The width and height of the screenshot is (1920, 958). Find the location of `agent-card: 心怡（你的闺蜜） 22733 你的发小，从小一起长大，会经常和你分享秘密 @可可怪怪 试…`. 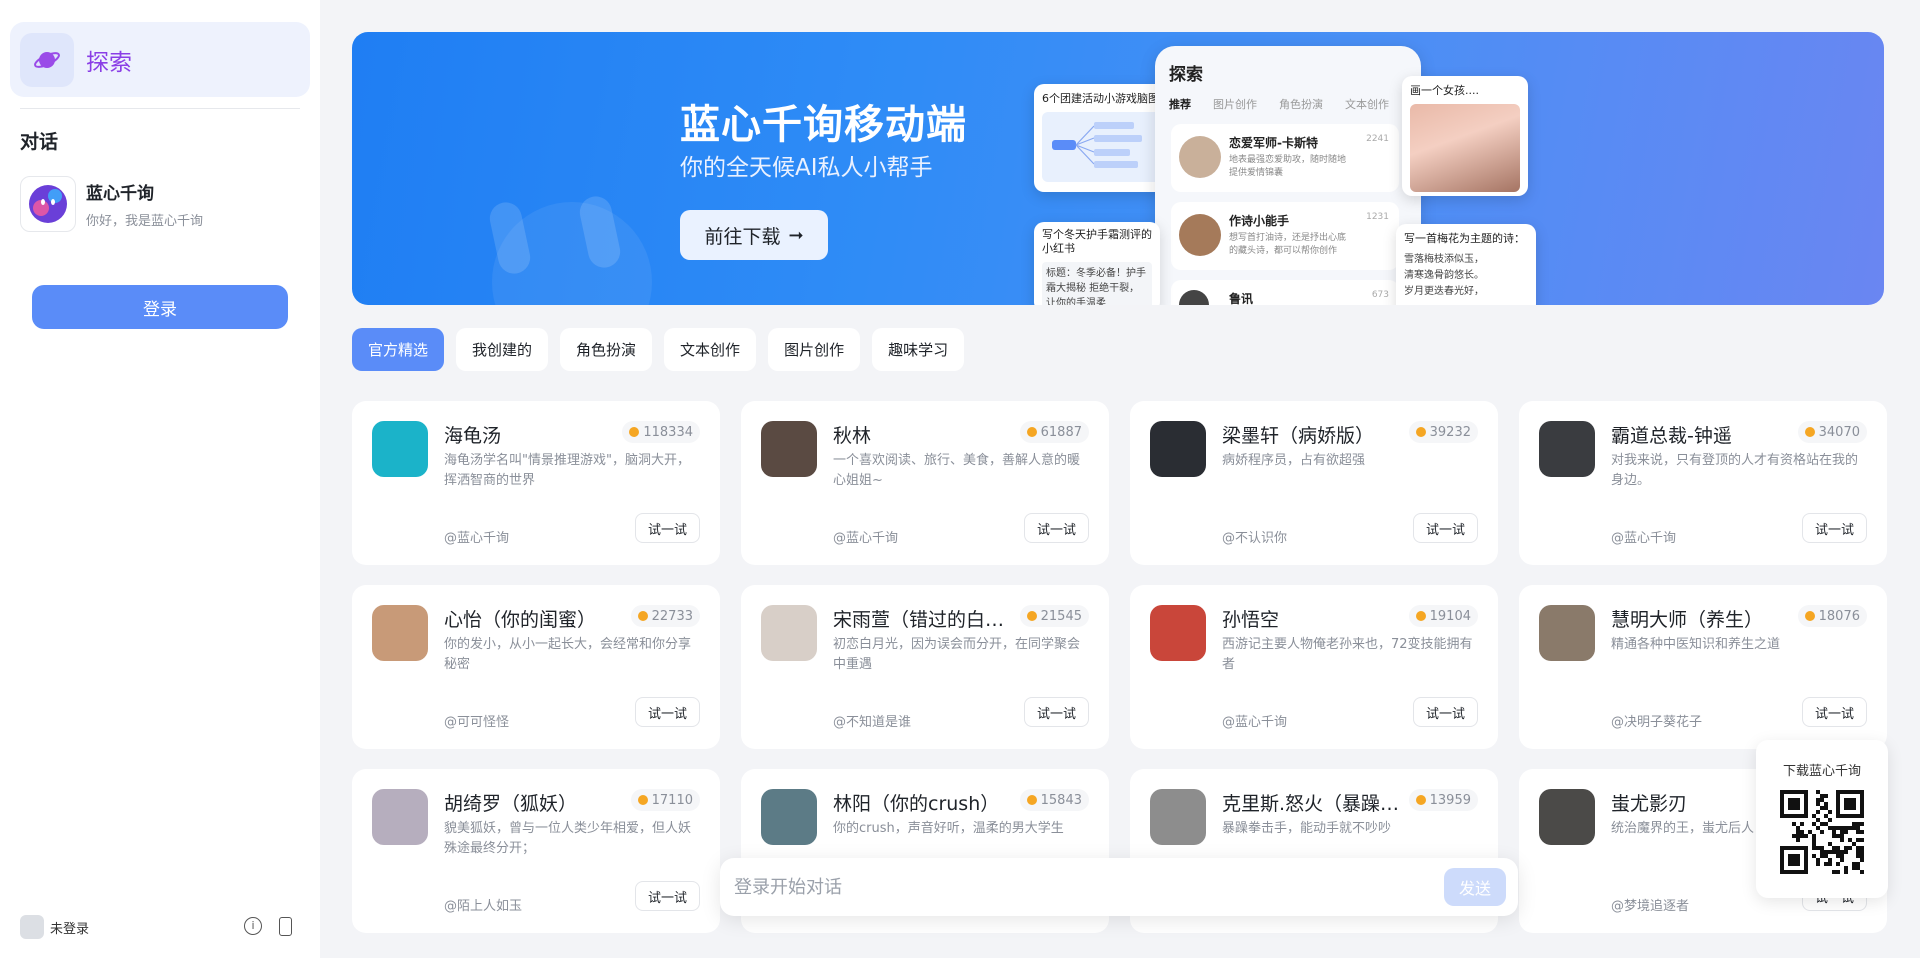

agent-card: 心怡（你的闺蜜） 22733 你的发小，从小一起长大，会经常和你分享秘密 @可可怪怪 试… is located at coordinates (536, 667).